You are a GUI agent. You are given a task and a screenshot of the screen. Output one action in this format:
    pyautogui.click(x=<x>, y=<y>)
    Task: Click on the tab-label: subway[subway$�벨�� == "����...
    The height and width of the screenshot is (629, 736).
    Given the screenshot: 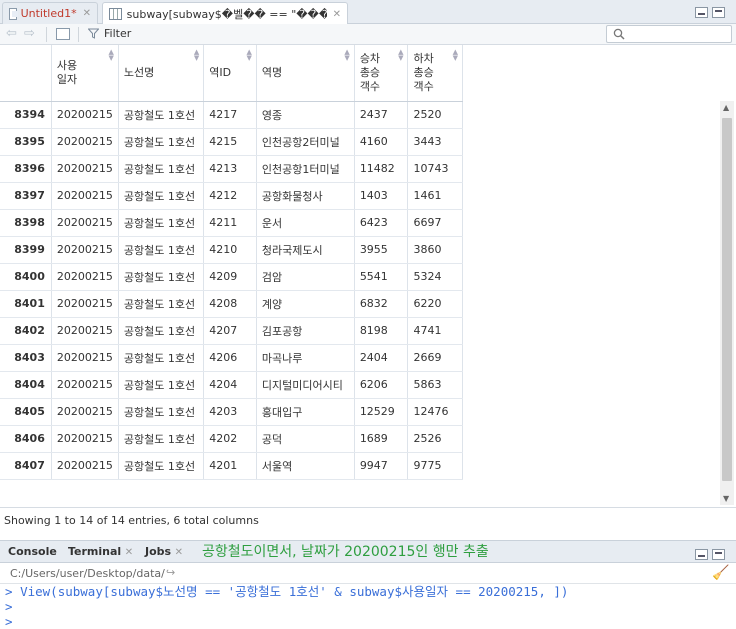 What is the action you would take?
    pyautogui.click(x=226, y=14)
    